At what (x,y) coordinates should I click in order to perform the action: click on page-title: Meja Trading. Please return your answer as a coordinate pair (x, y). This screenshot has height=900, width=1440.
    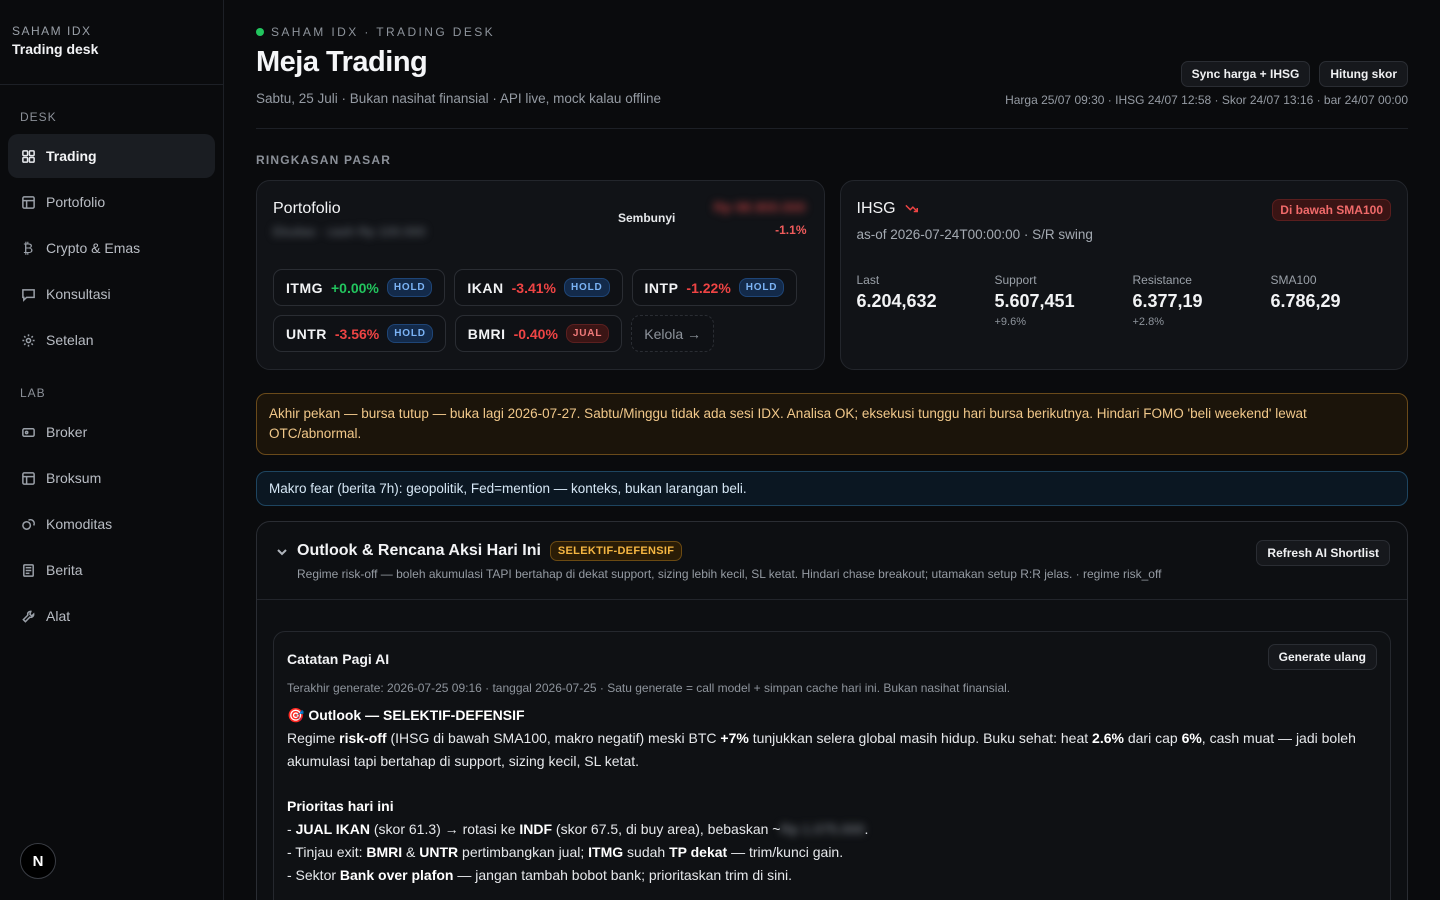
    Looking at the image, I should click on (342, 62).